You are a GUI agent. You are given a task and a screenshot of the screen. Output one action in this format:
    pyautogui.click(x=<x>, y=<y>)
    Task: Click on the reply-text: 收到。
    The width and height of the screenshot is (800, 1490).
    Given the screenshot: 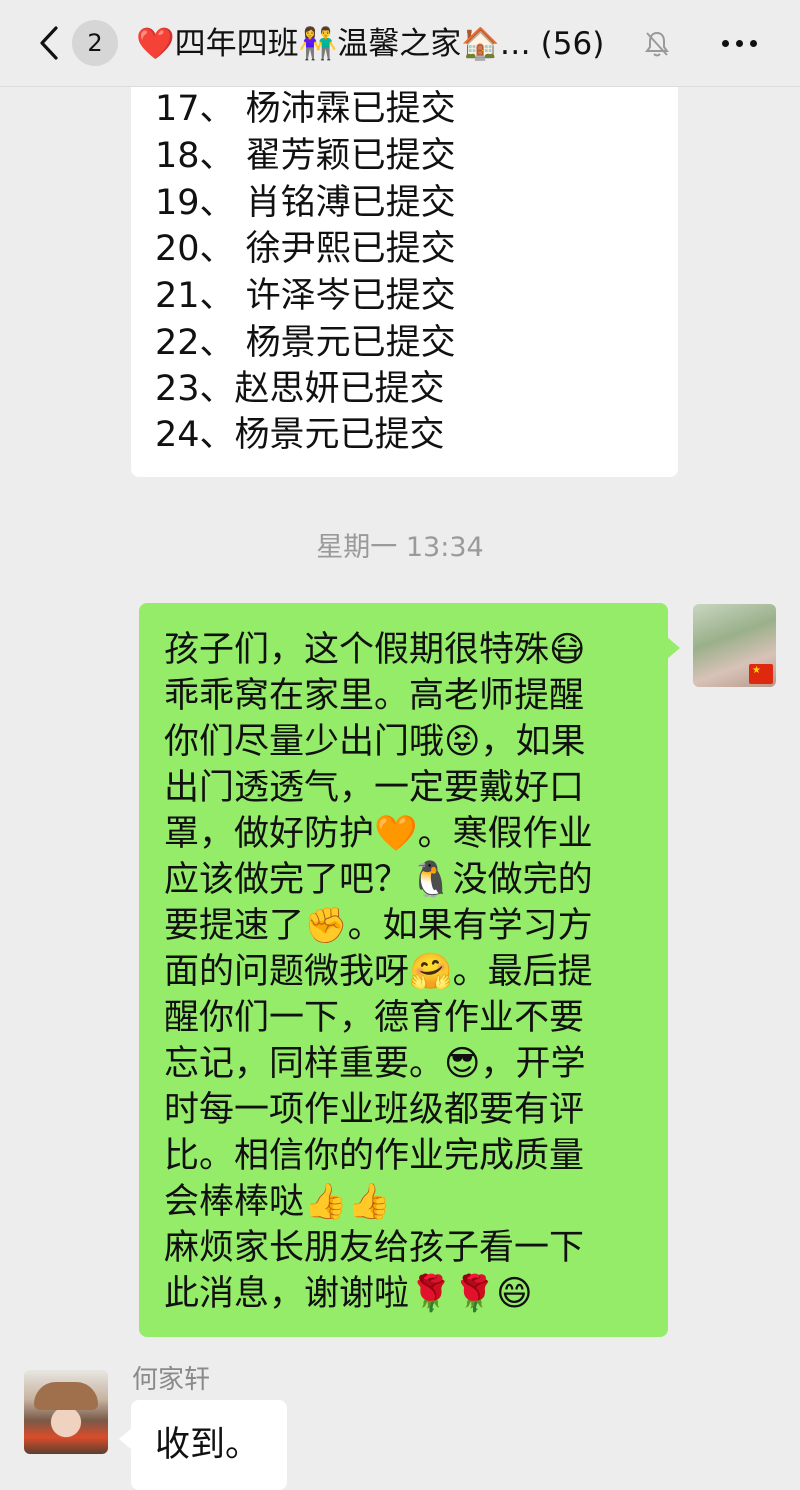 What is the action you would take?
    pyautogui.click(x=208, y=1445)
    